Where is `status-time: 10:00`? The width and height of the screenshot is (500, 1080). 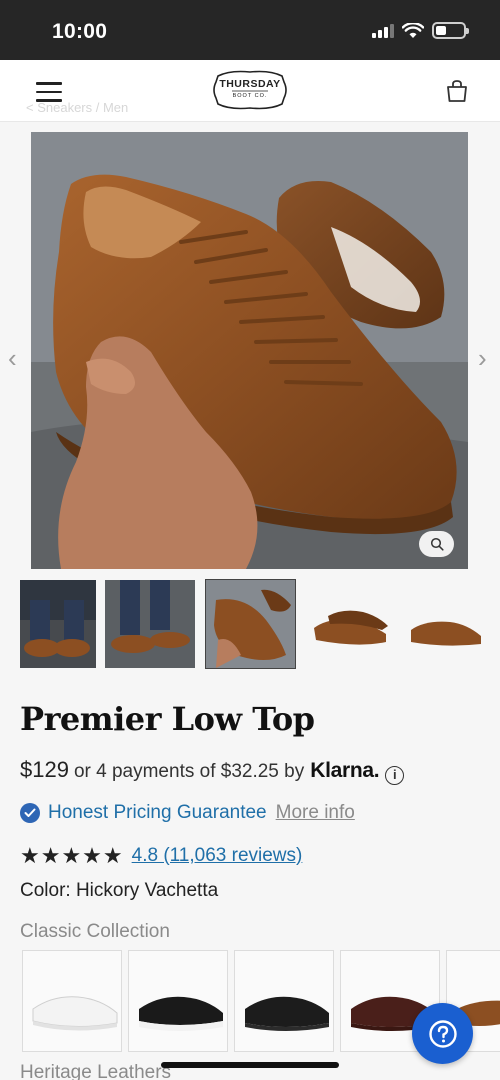 status-time: 10:00 is located at coordinates (80, 31).